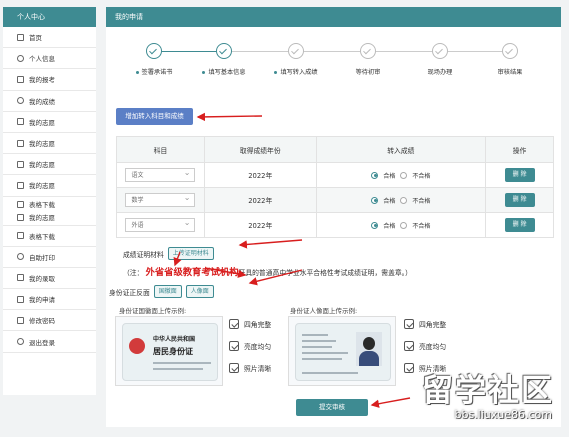 Image resolution: width=569 pixels, height=437 pixels. I want to click on step-label: 填写基本信息, so click(227, 72).